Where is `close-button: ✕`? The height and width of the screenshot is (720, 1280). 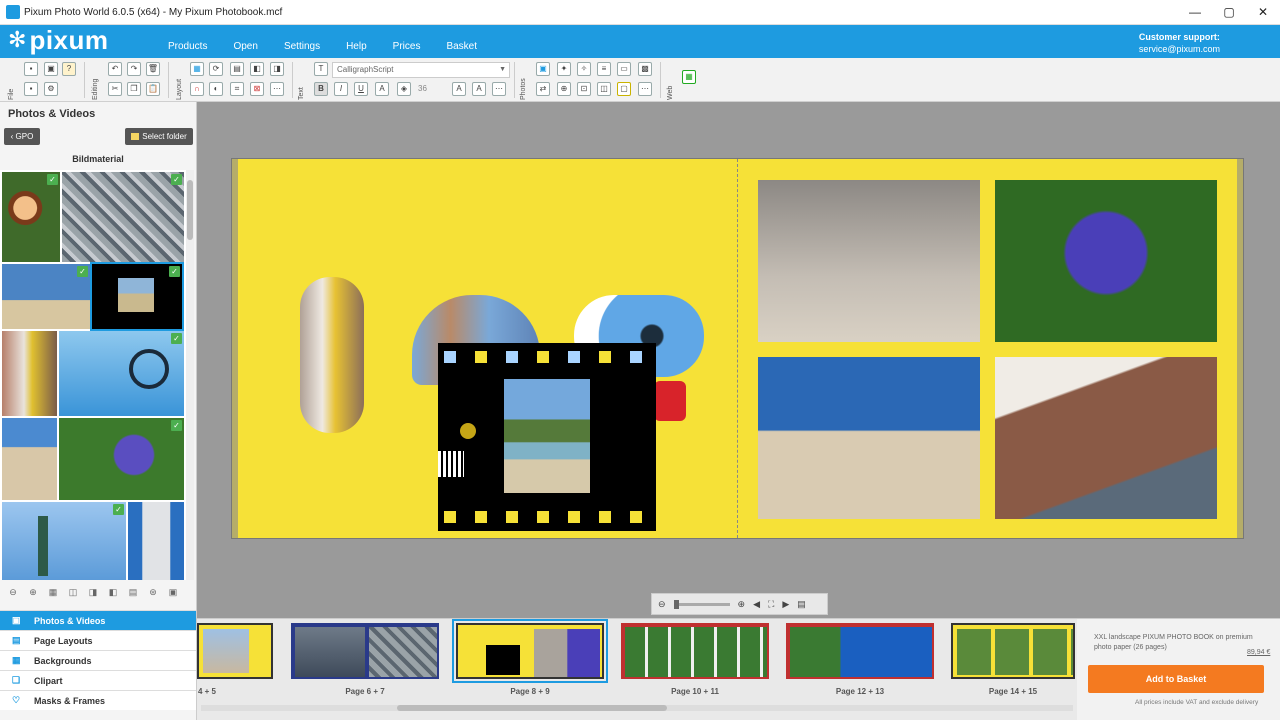
close-button: ✕ is located at coordinates (1263, 12).